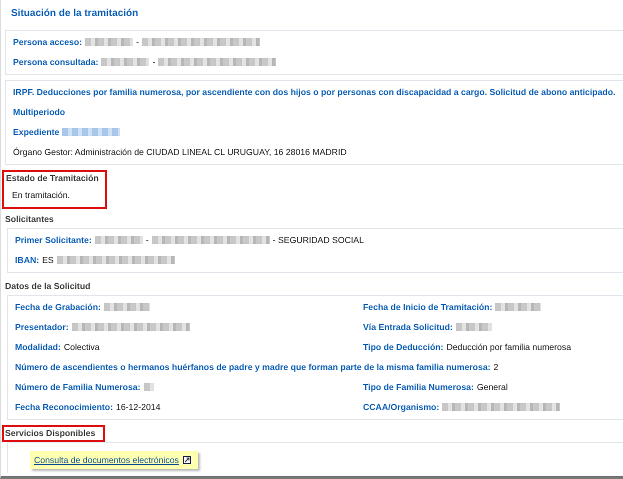 Image resolution: width=623 pixels, height=479 pixels. I want to click on file-label: Expediente, so click(36, 132).